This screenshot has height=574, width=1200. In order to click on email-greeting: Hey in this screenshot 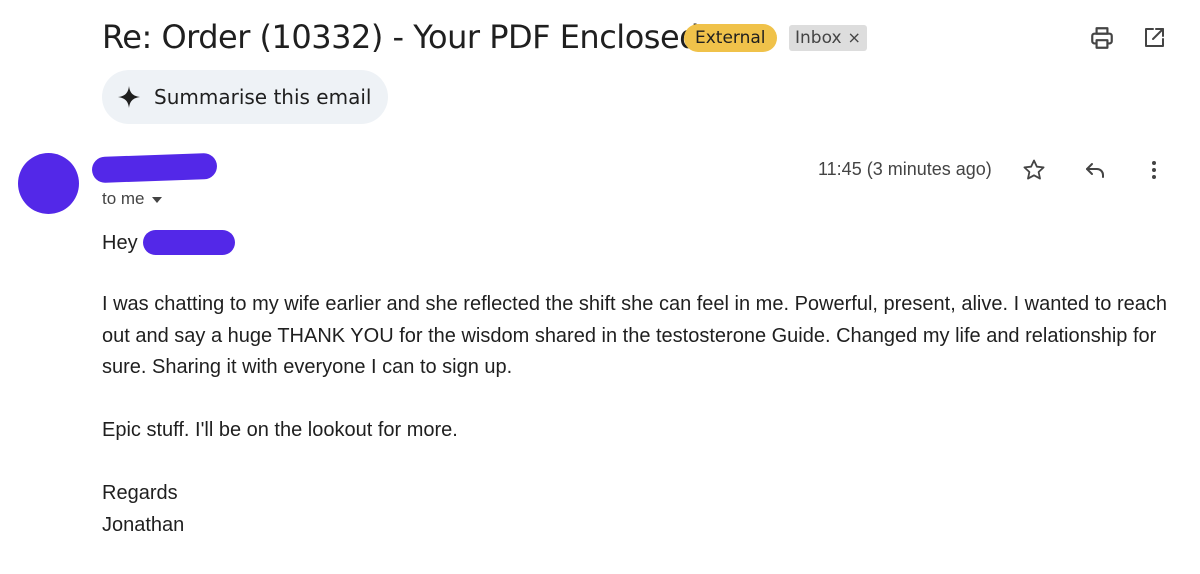, I will do `click(120, 244)`.